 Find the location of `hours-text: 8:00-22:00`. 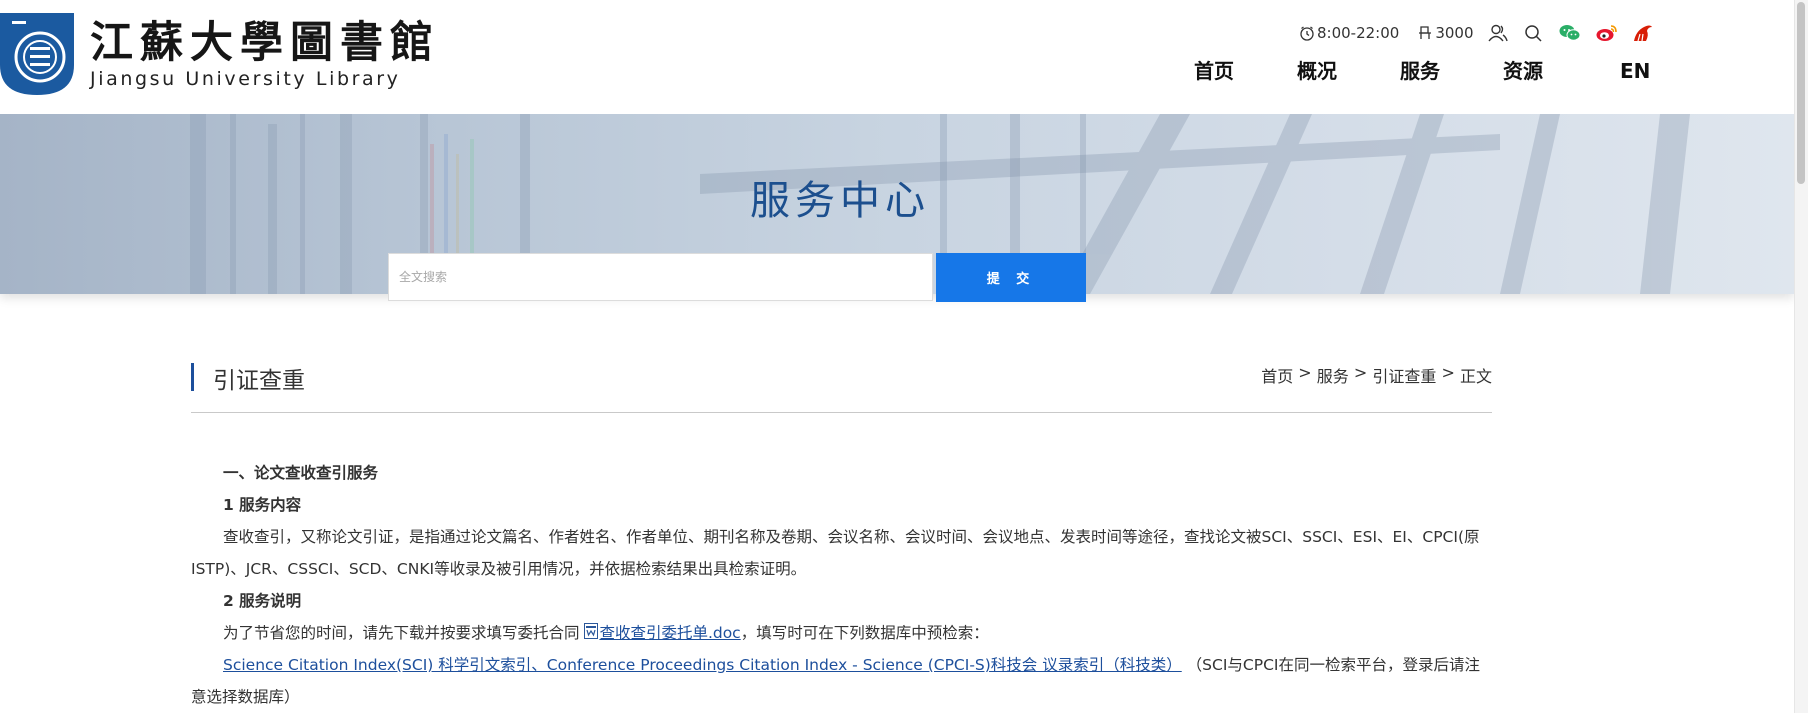

hours-text: 8:00-22:00 is located at coordinates (1358, 33).